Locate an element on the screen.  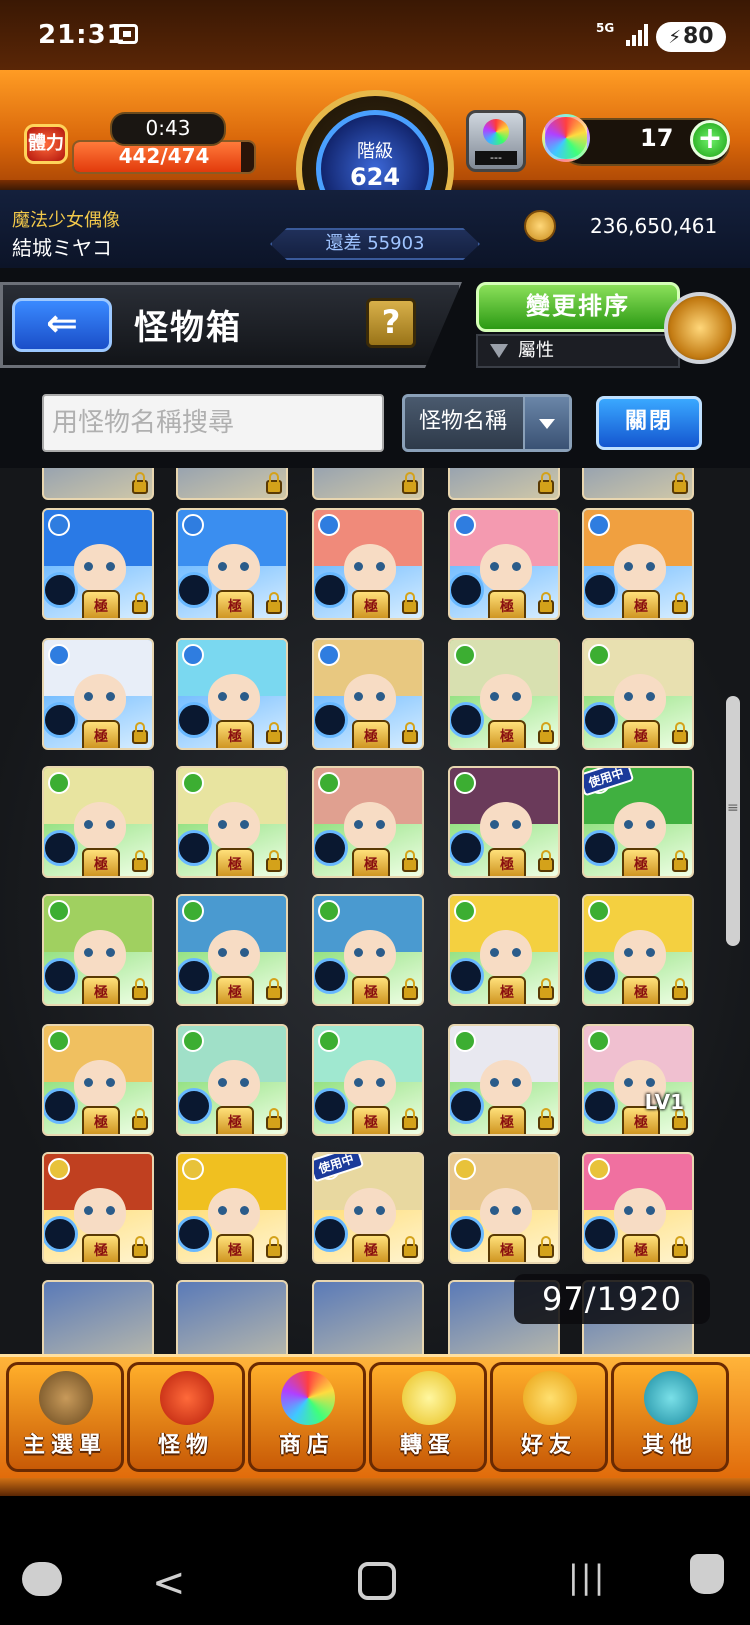
recents-nav-icon: ||| is located at coordinates (587, 1577).